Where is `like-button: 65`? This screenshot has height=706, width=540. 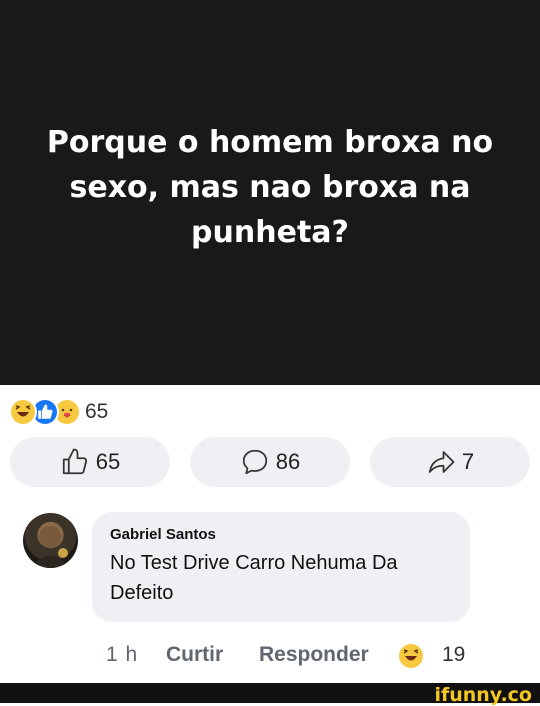 like-button: 65 is located at coordinates (90, 462).